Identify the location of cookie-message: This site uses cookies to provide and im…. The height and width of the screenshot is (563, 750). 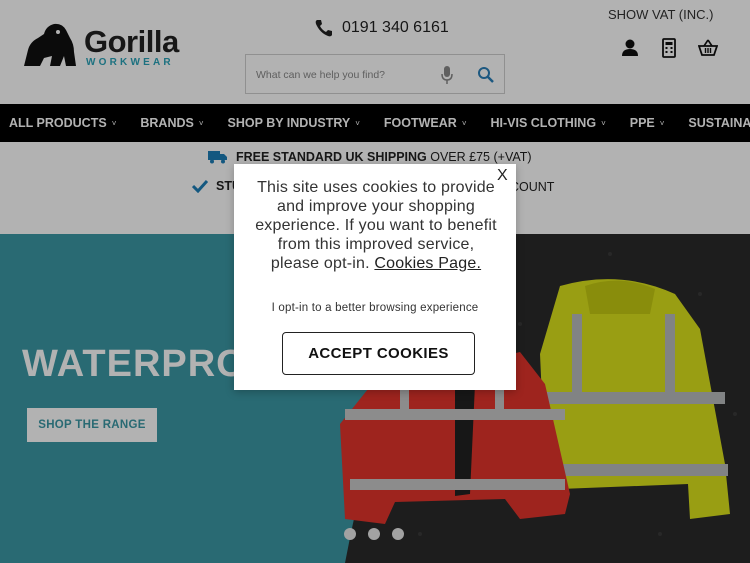
(376, 225).